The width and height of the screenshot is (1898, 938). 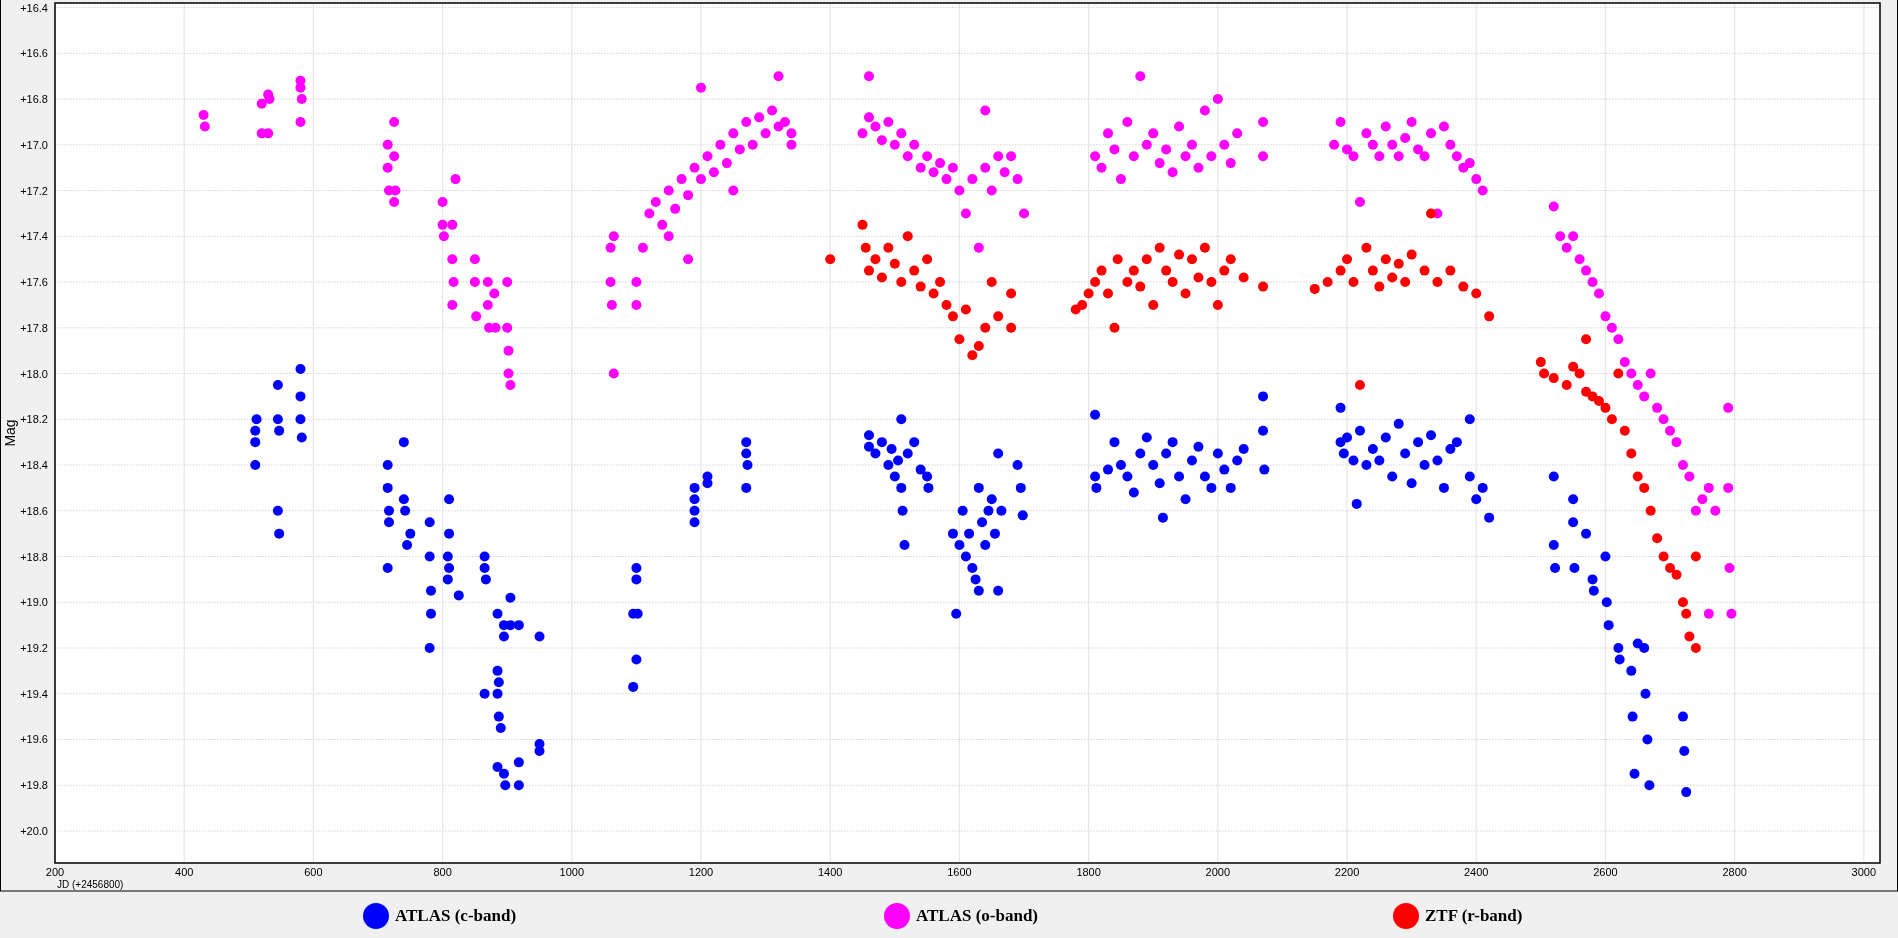 I want to click on x-tick-label: 2800, so click(x=1734, y=872).